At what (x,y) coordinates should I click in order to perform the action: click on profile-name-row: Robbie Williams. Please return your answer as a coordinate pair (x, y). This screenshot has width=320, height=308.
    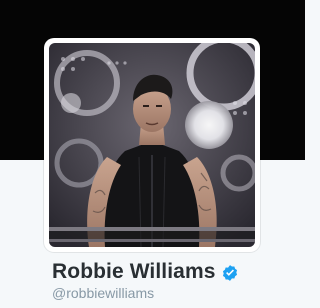
    Looking at the image, I should click on (145, 272).